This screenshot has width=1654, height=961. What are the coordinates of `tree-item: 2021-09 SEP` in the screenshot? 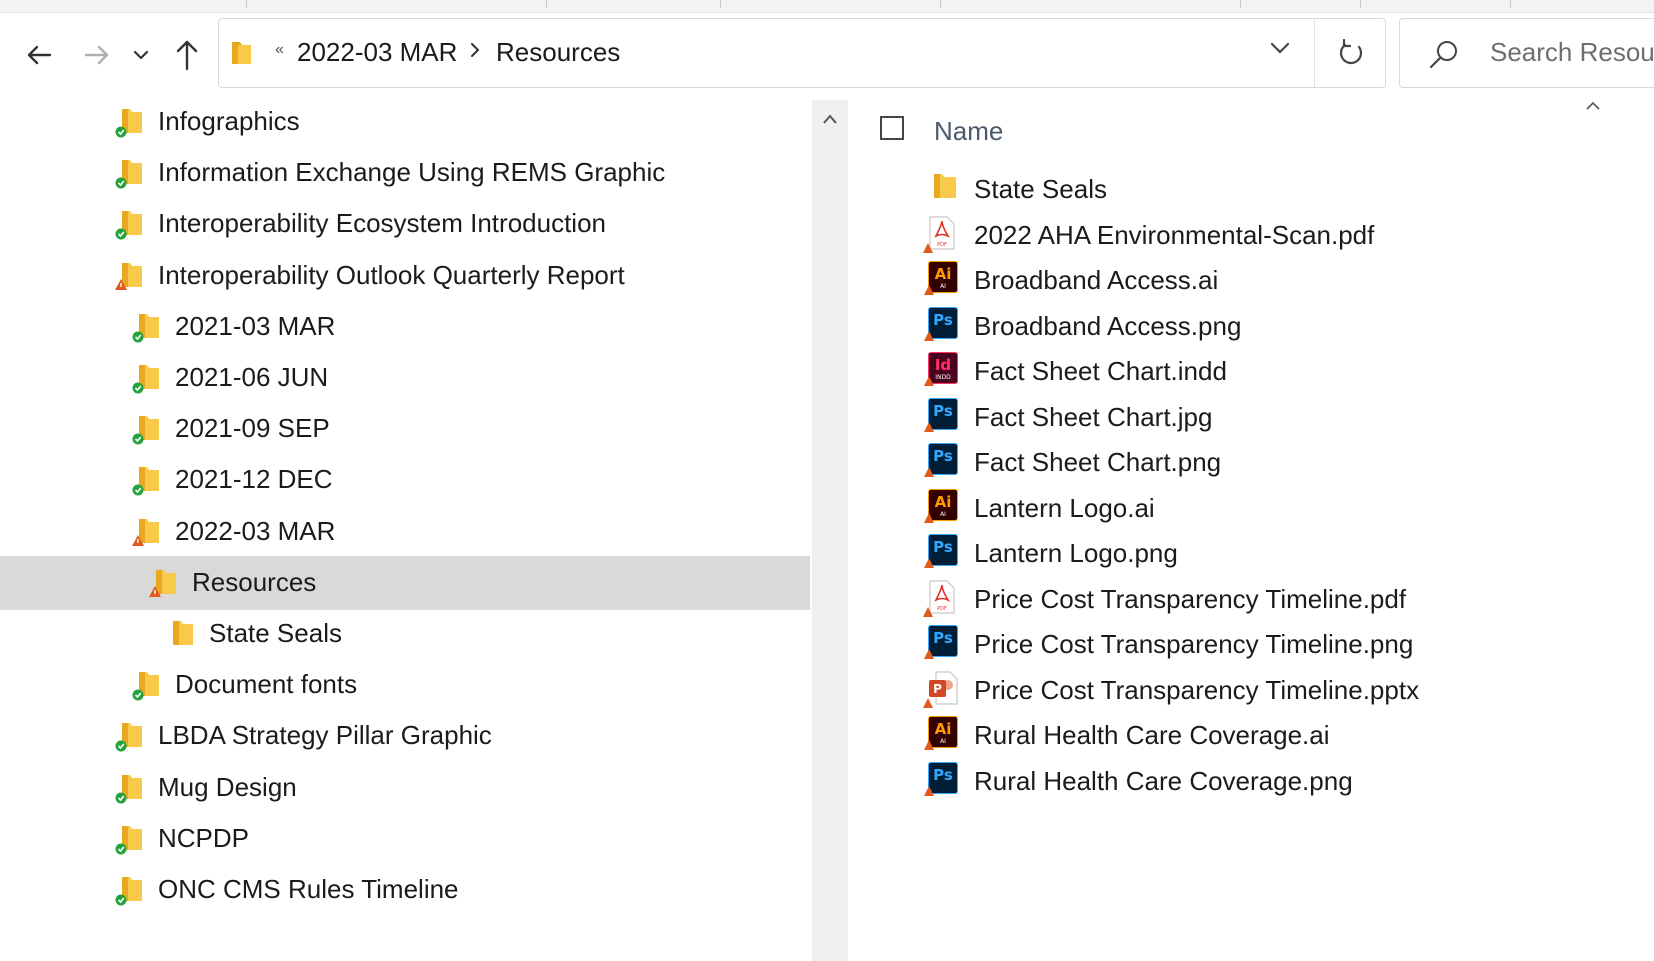 It's located at (405, 429).